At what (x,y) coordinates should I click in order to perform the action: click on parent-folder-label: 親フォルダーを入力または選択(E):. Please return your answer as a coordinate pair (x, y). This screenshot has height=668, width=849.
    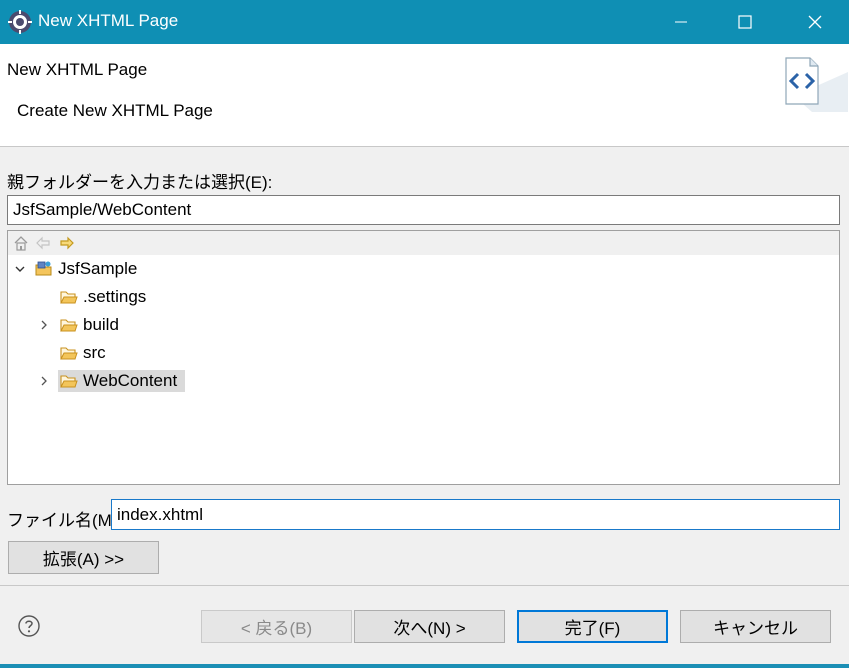
    Looking at the image, I should click on (140, 182).